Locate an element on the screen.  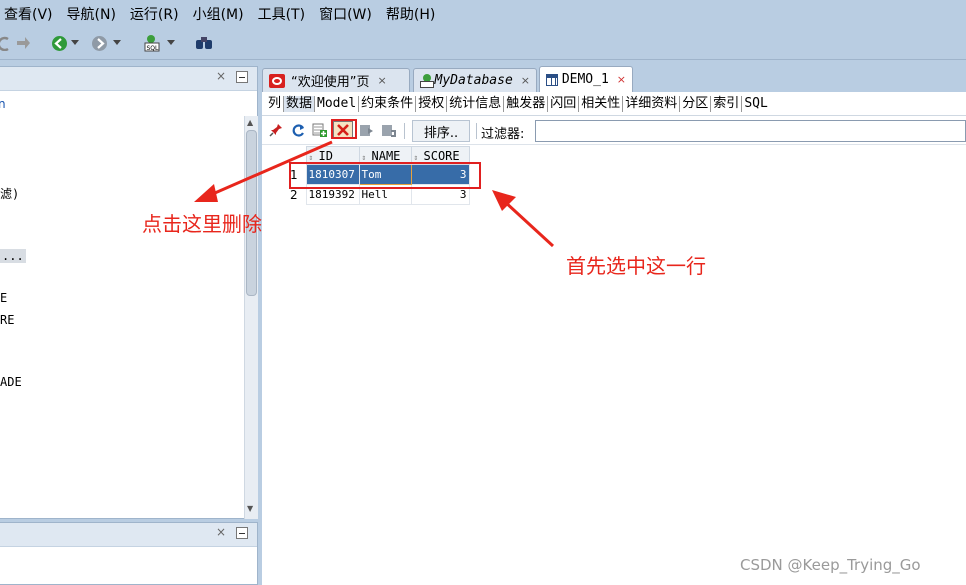
subtab-details: 详细资料 is located at coordinates (652, 103).